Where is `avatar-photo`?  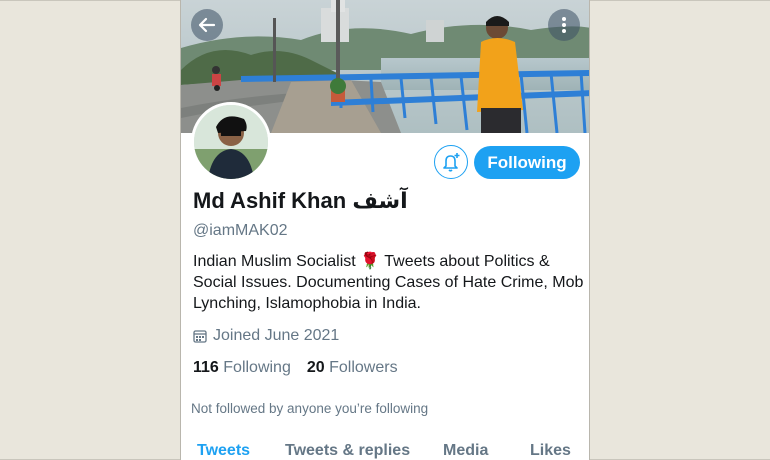
avatar-photo is located at coordinates (231, 142).